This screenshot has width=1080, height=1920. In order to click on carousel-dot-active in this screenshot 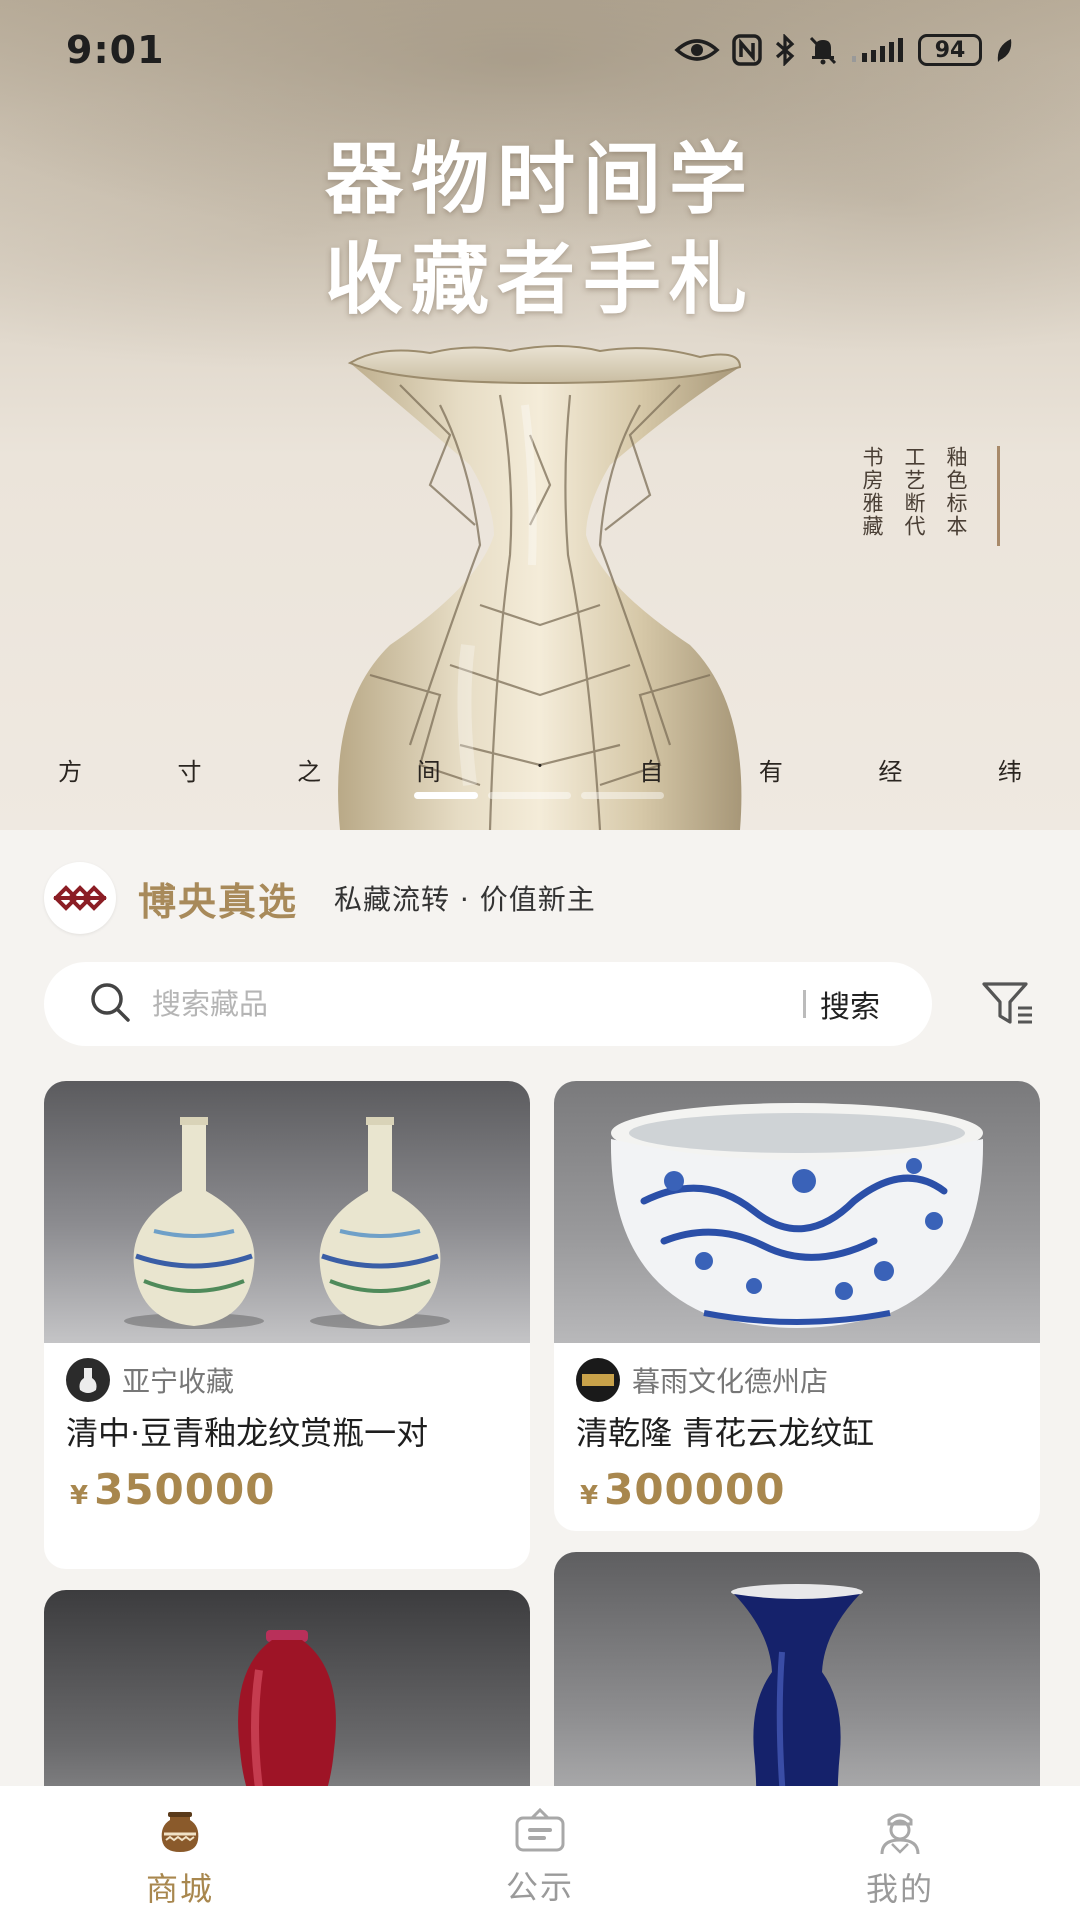, I will do `click(446, 795)`.